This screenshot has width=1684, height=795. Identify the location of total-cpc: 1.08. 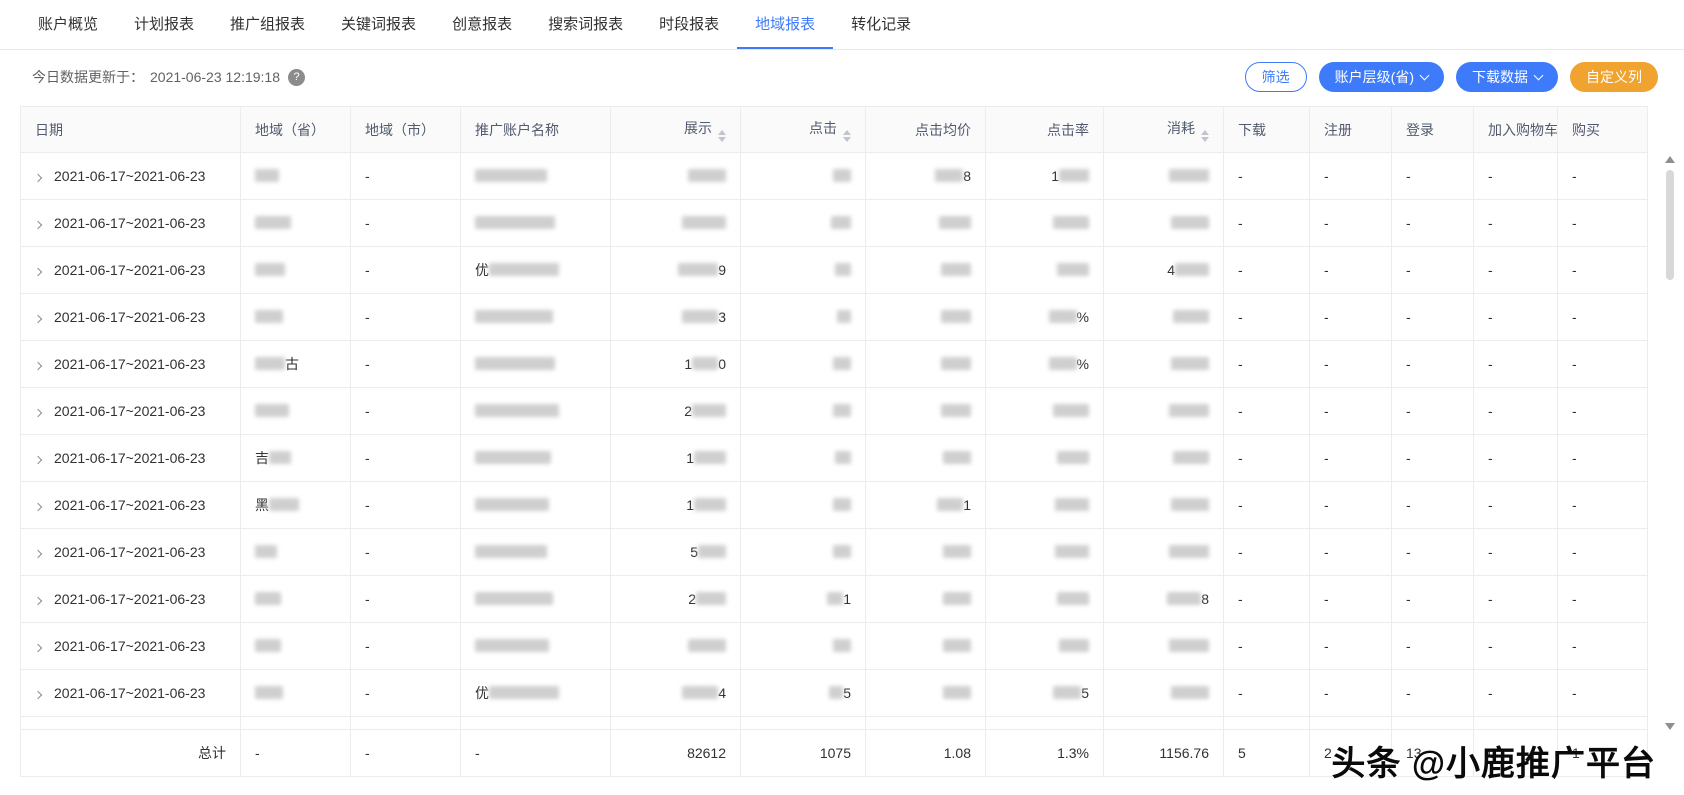
(925, 753).